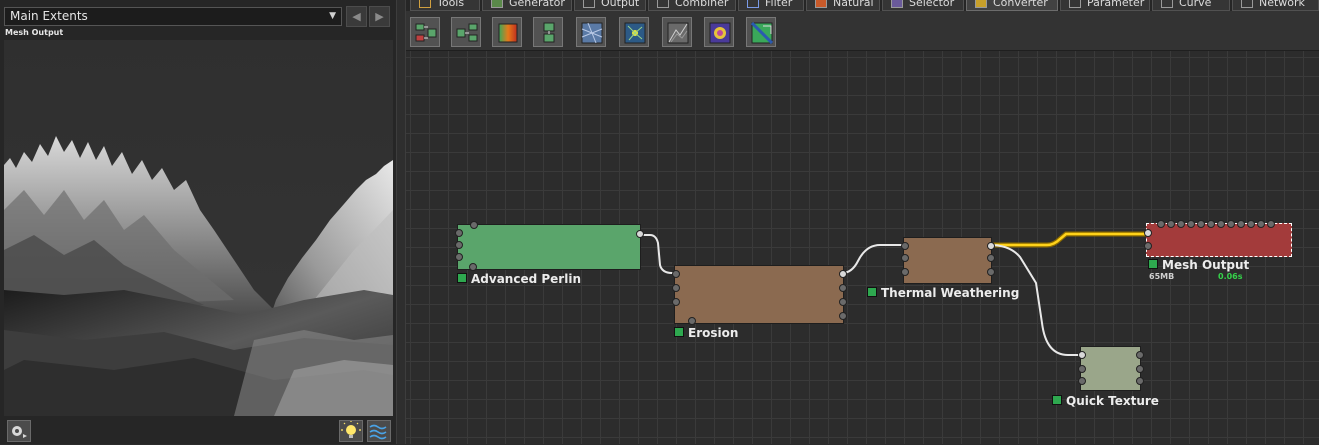  Describe the element at coordinates (897, 4) in the screenshot. I see `selector-icon` at that location.